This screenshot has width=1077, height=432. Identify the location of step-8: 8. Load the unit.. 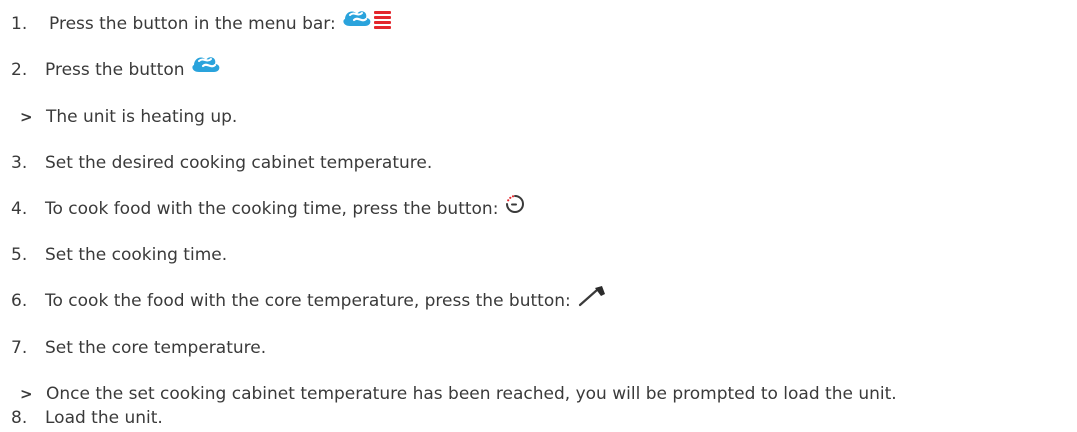
(81, 418).